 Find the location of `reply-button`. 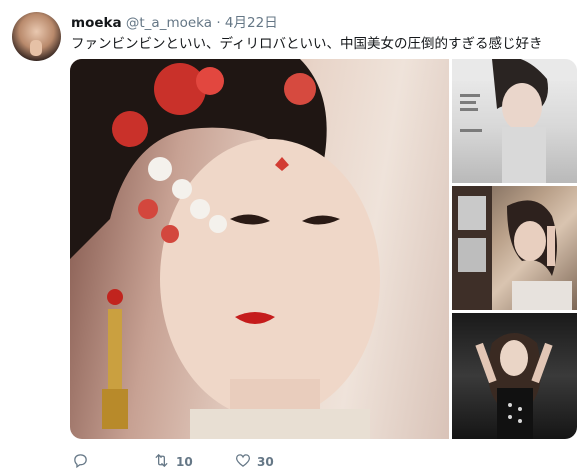

reply-button is located at coordinates (83, 462).